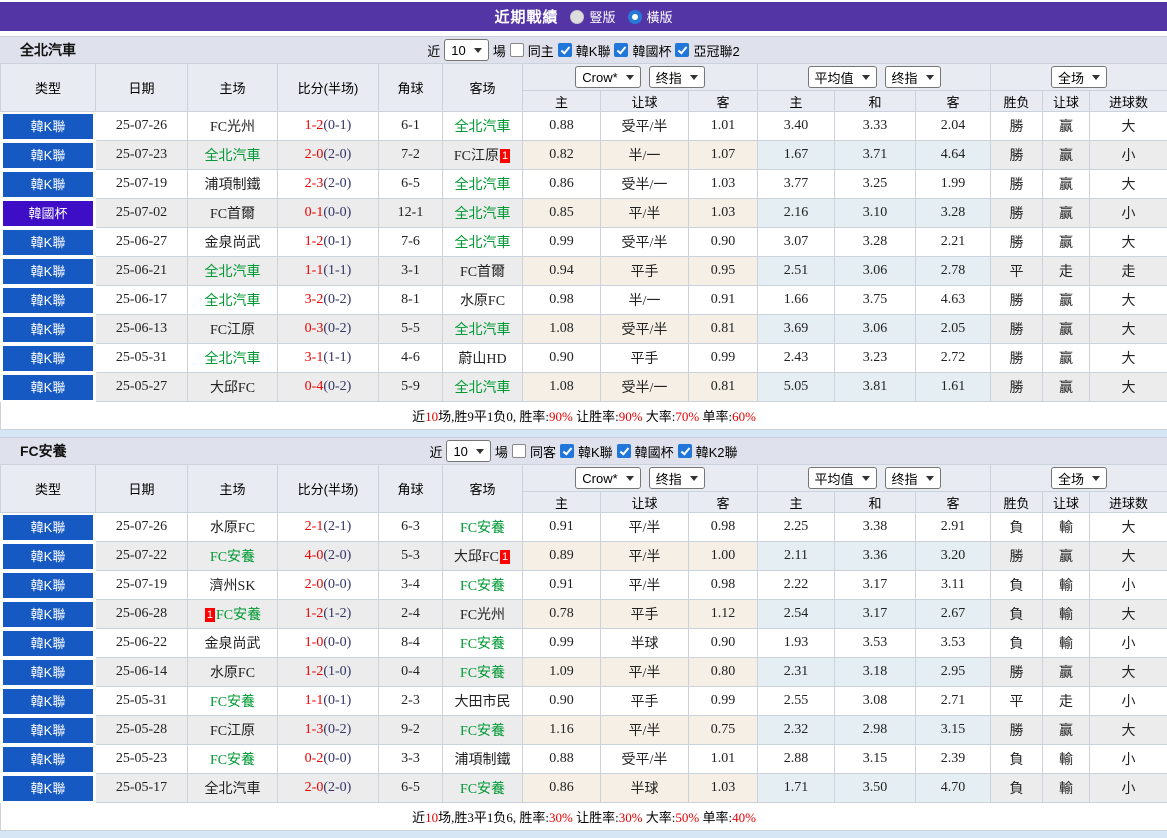 The height and width of the screenshot is (838, 1167). Describe the element at coordinates (875, 213) in the screenshot. I see `avg-draw-cell: 3.10` at that location.